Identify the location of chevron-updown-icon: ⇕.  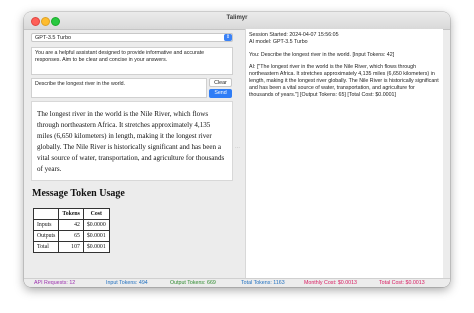
(228, 37).